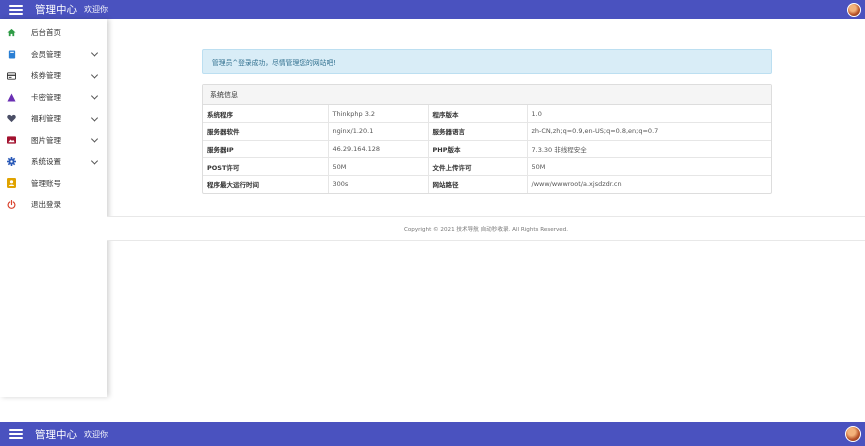 Image resolution: width=865 pixels, height=446 pixels. I want to click on image-icon, so click(11, 140).